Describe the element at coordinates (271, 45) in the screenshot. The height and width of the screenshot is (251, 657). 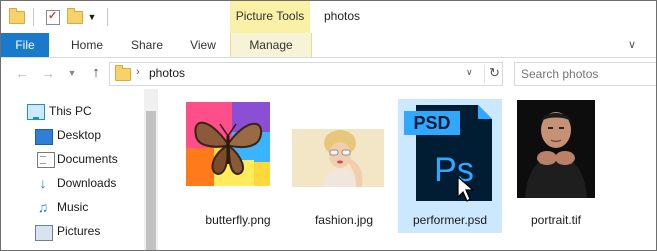
I see `tab-manage: Manage` at that location.